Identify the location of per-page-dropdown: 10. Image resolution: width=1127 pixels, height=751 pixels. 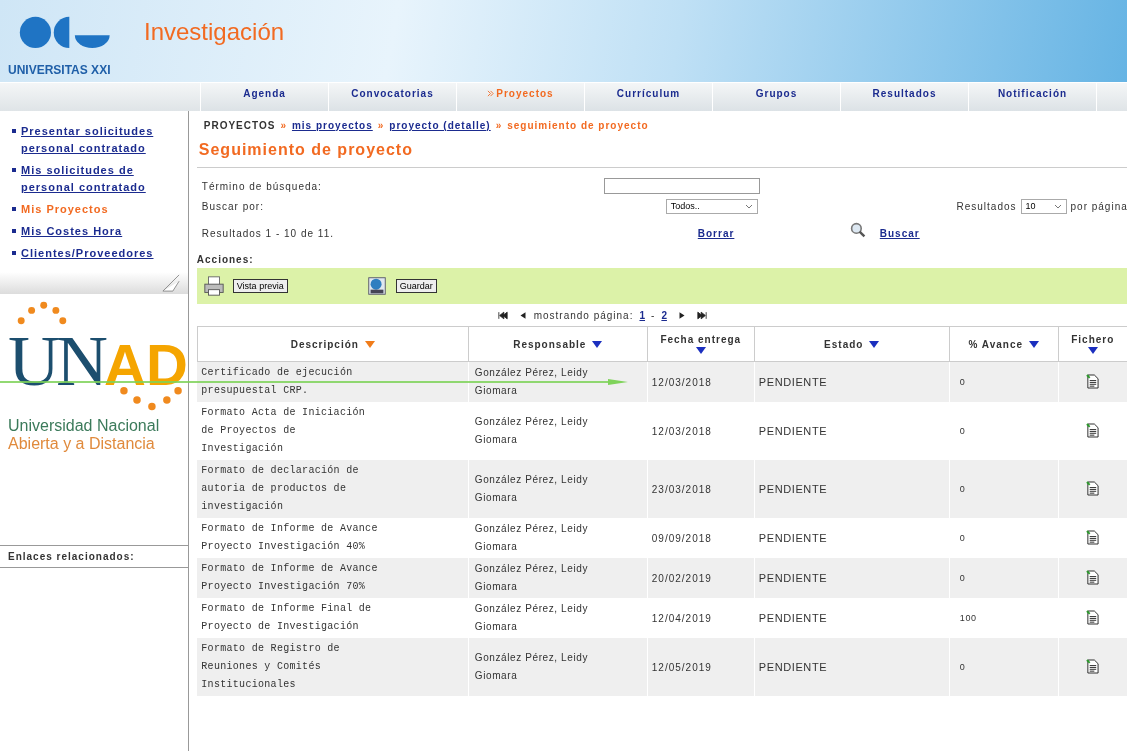
(1043, 206).